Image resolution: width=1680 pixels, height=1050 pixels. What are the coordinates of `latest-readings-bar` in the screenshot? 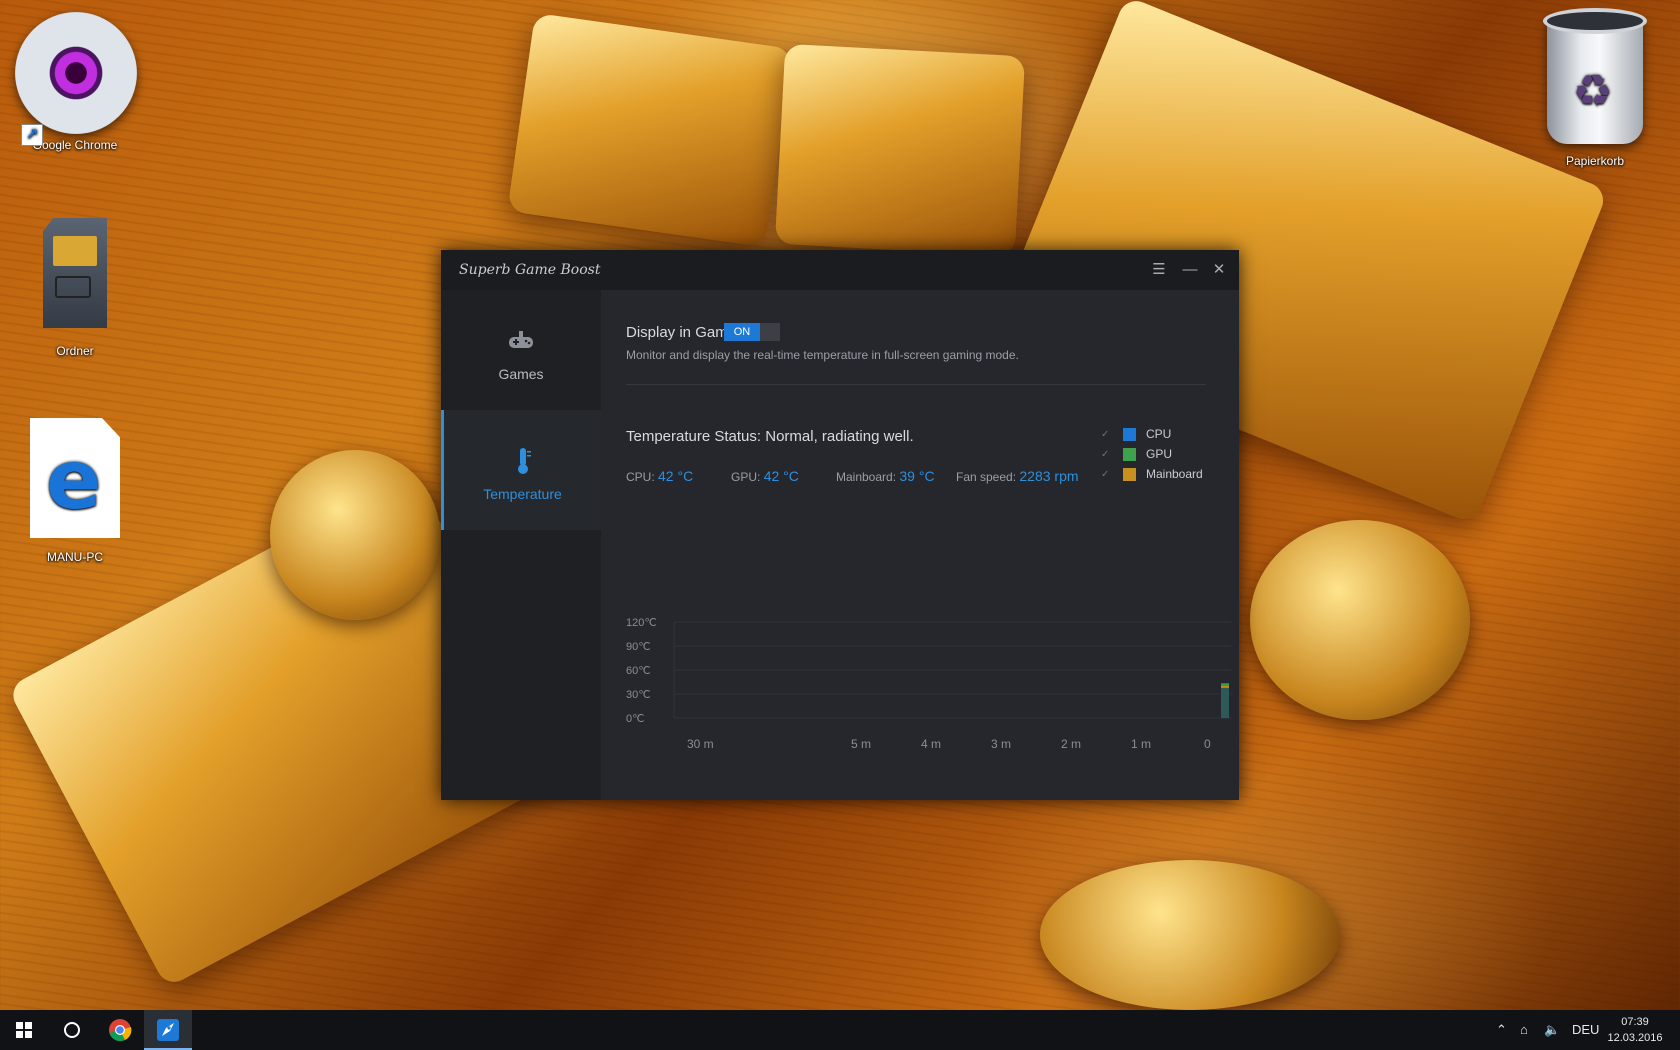 It's located at (1225, 701).